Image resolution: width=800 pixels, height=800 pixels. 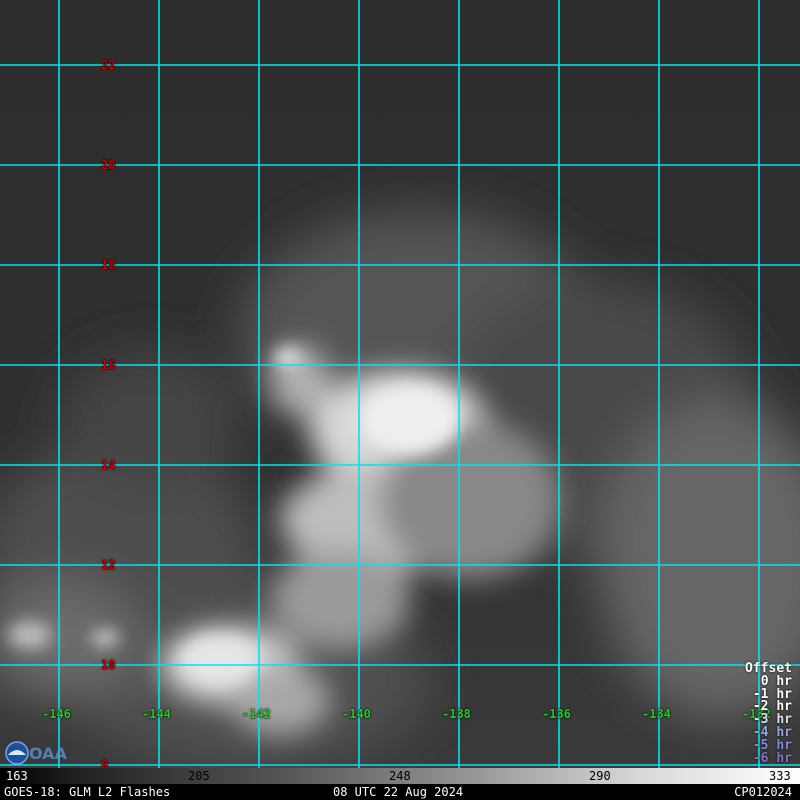 What do you see at coordinates (600, 776) in the screenshot?
I see `colorbar-tick-label: 290` at bounding box center [600, 776].